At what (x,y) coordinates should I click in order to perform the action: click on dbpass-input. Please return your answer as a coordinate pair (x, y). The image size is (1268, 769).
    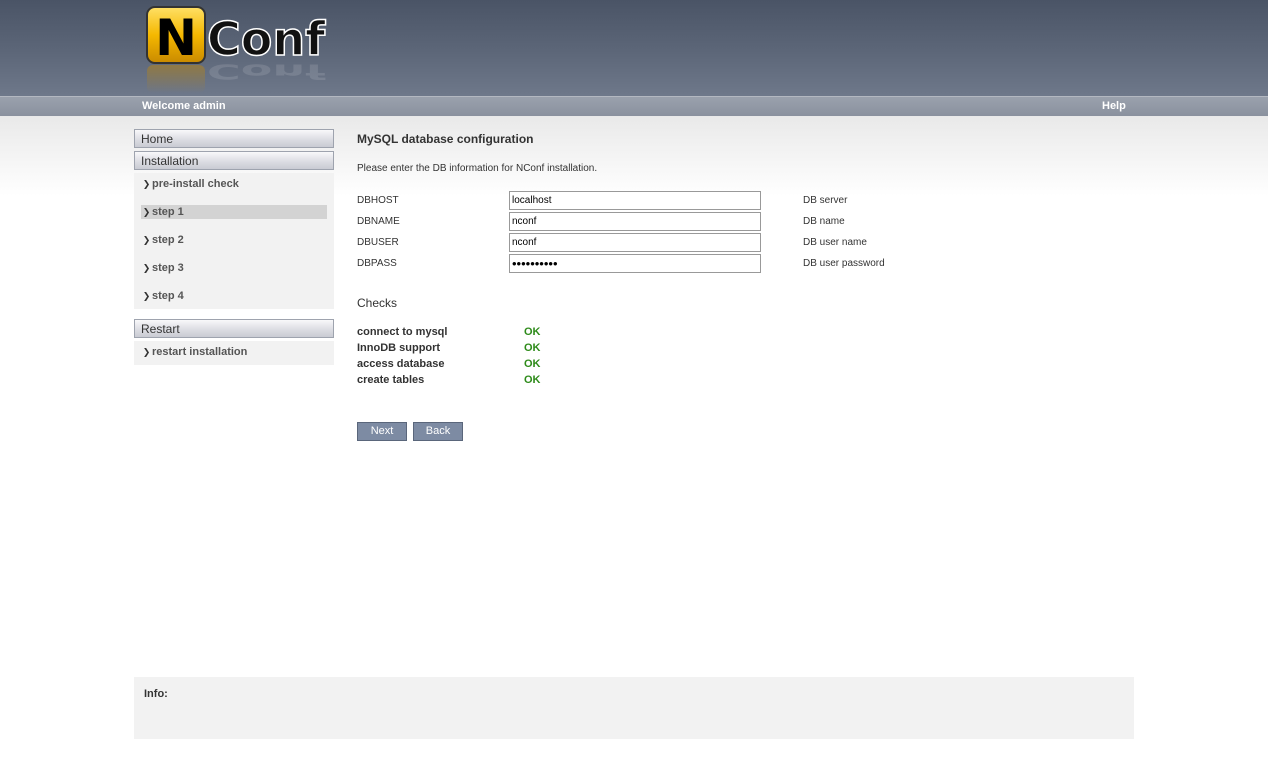
    Looking at the image, I should click on (635, 263).